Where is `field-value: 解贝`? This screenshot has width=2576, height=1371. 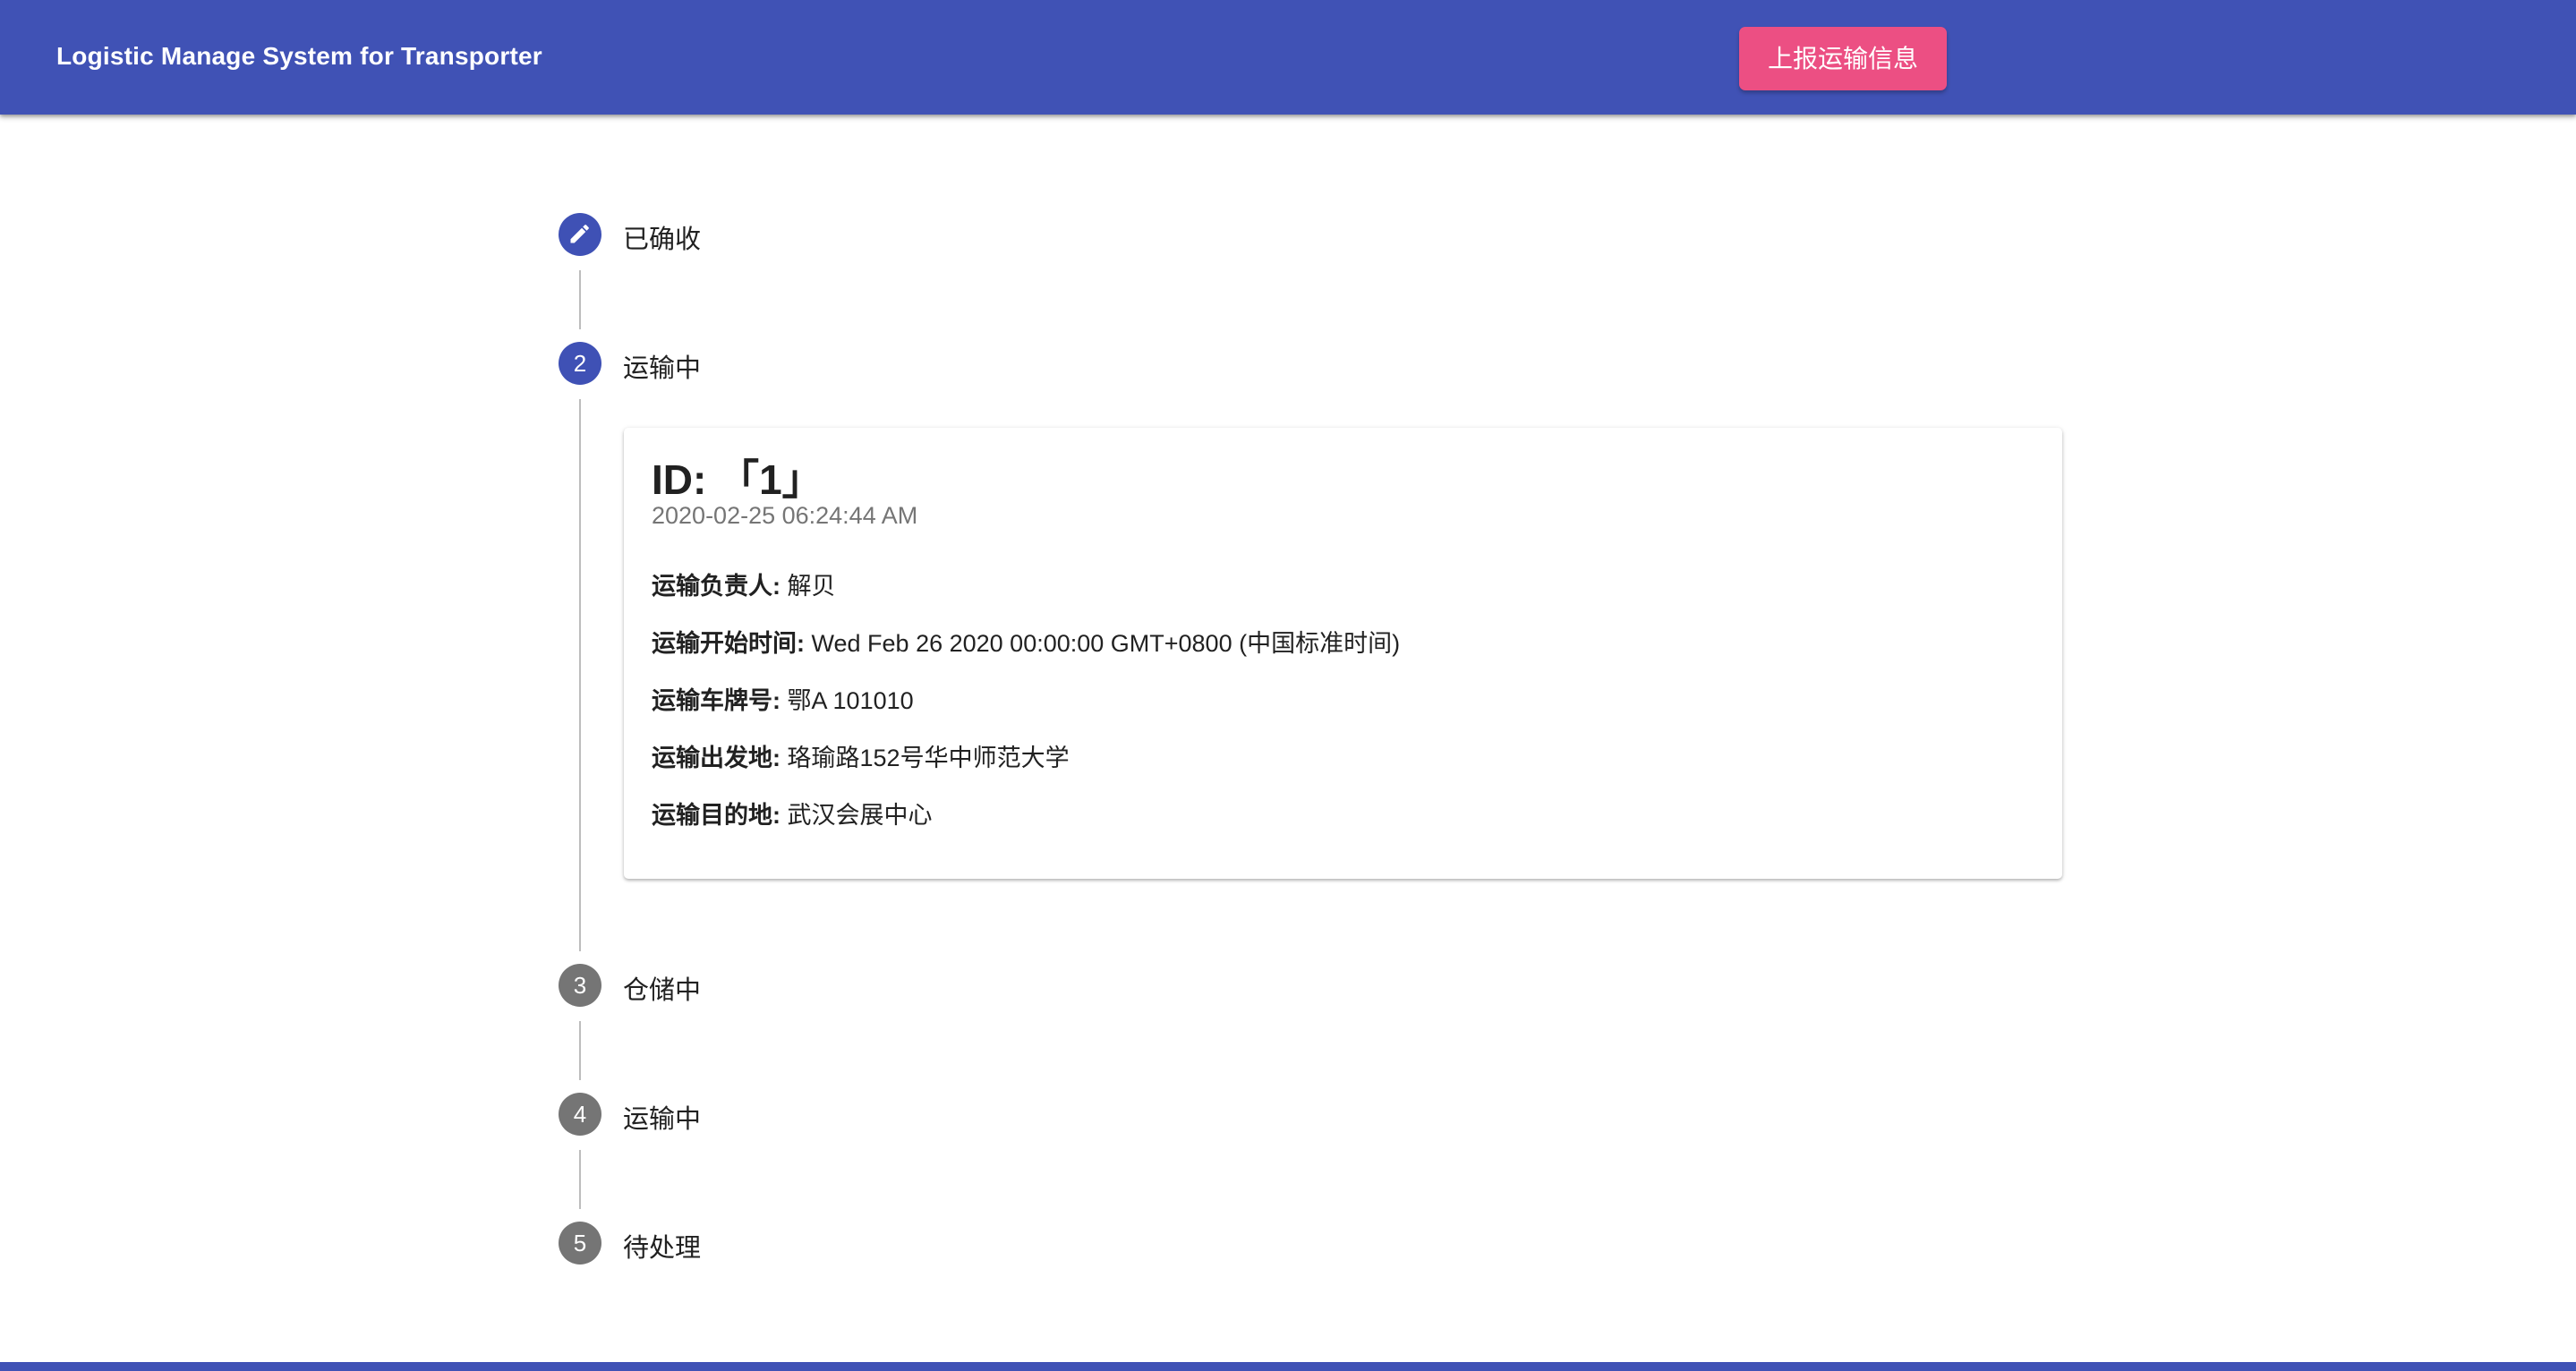
field-value: 解贝 is located at coordinates (811, 586).